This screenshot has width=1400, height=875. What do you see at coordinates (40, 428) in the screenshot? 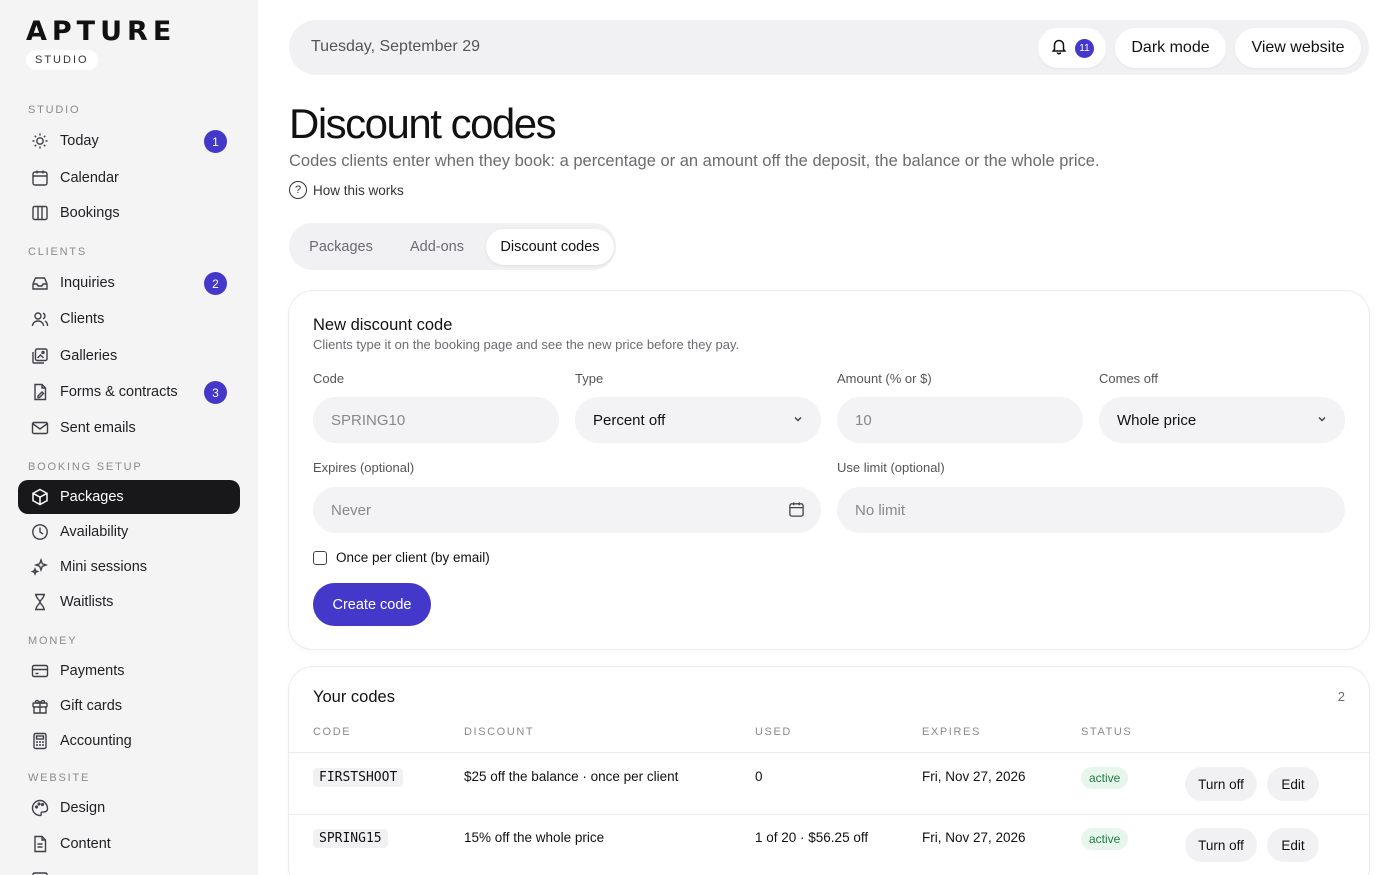
I see `mail-icon` at bounding box center [40, 428].